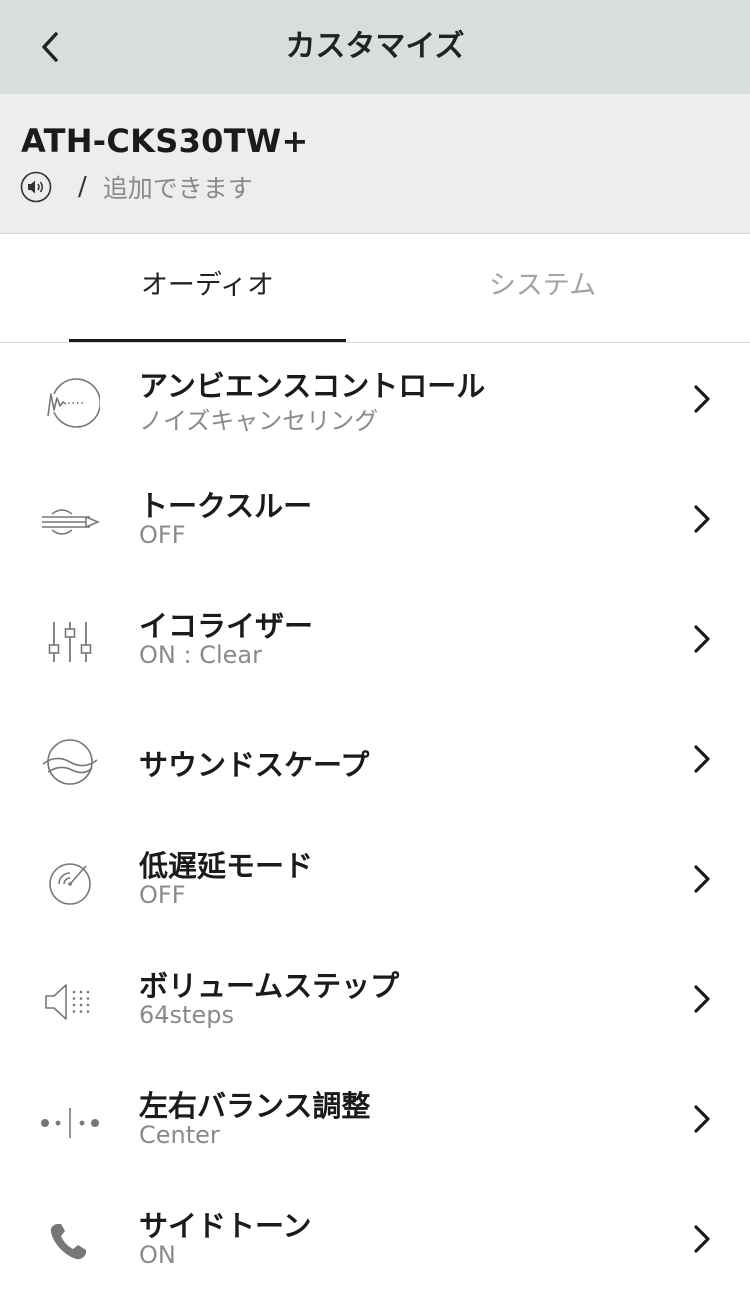  What do you see at coordinates (375, 164) in the screenshot?
I see `device-header: ATH-CKS30TW+ / 追加できます` at bounding box center [375, 164].